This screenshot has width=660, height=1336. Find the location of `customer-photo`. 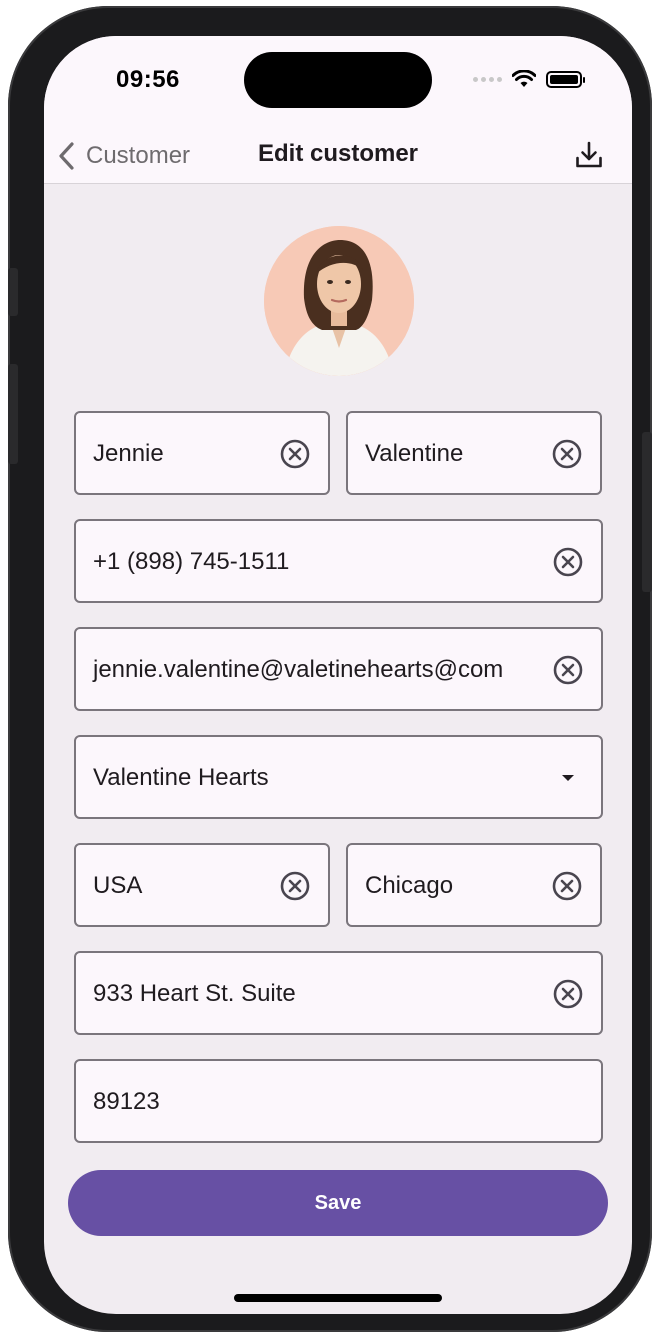

customer-photo is located at coordinates (339, 301).